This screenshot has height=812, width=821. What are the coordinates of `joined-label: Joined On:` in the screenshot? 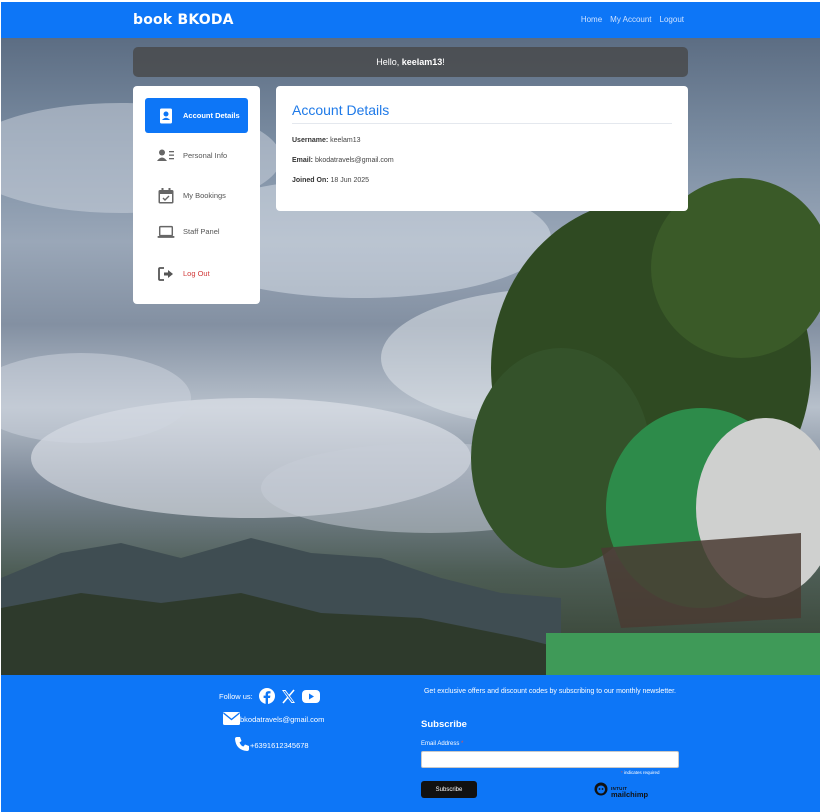 It's located at (310, 180).